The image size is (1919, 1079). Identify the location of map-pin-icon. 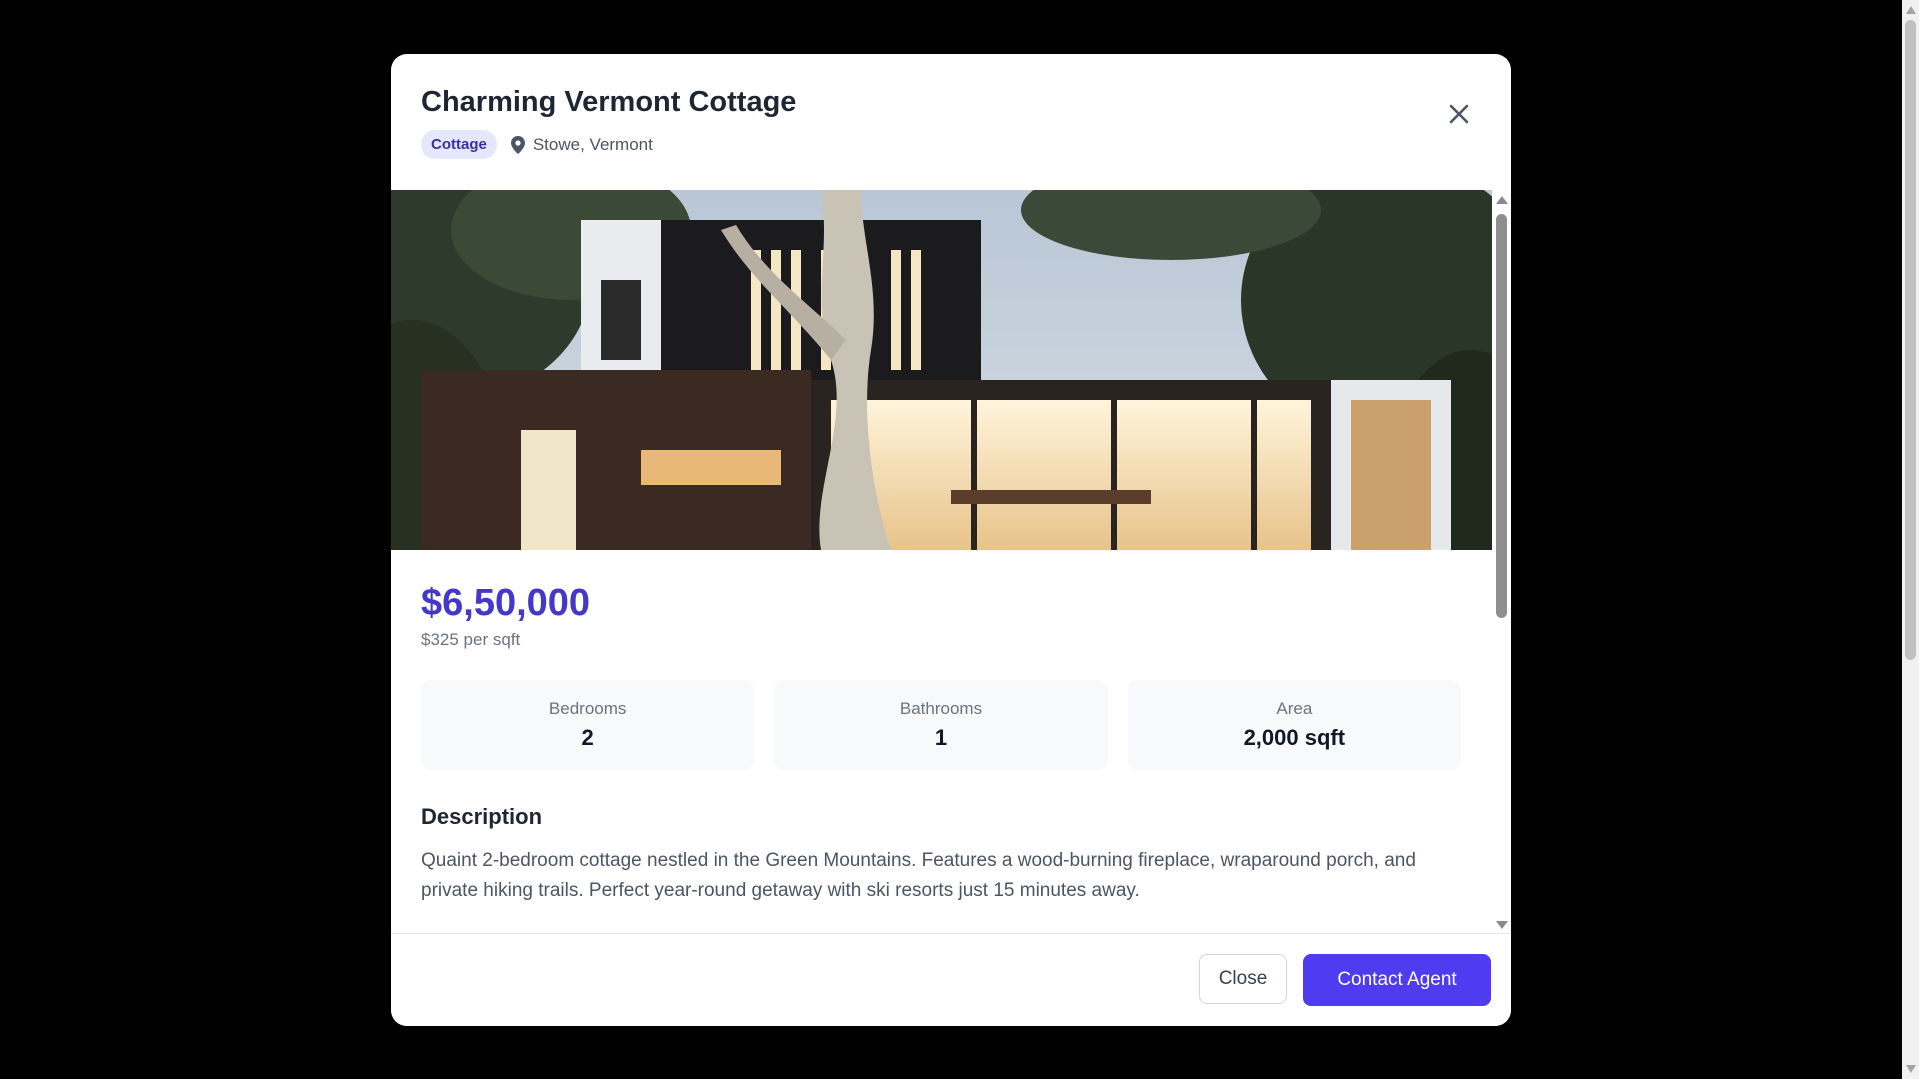
(517, 144).